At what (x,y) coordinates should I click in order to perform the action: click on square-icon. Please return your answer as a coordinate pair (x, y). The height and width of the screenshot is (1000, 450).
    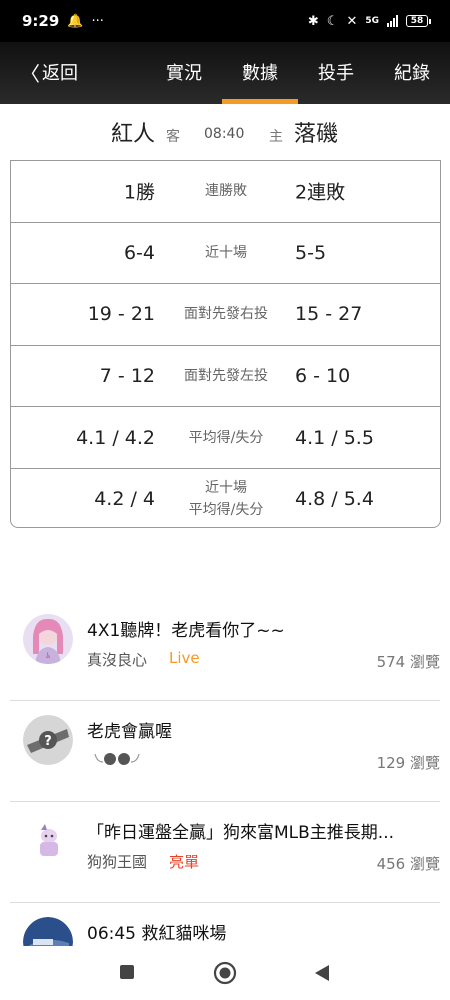
    Looking at the image, I should click on (127, 972).